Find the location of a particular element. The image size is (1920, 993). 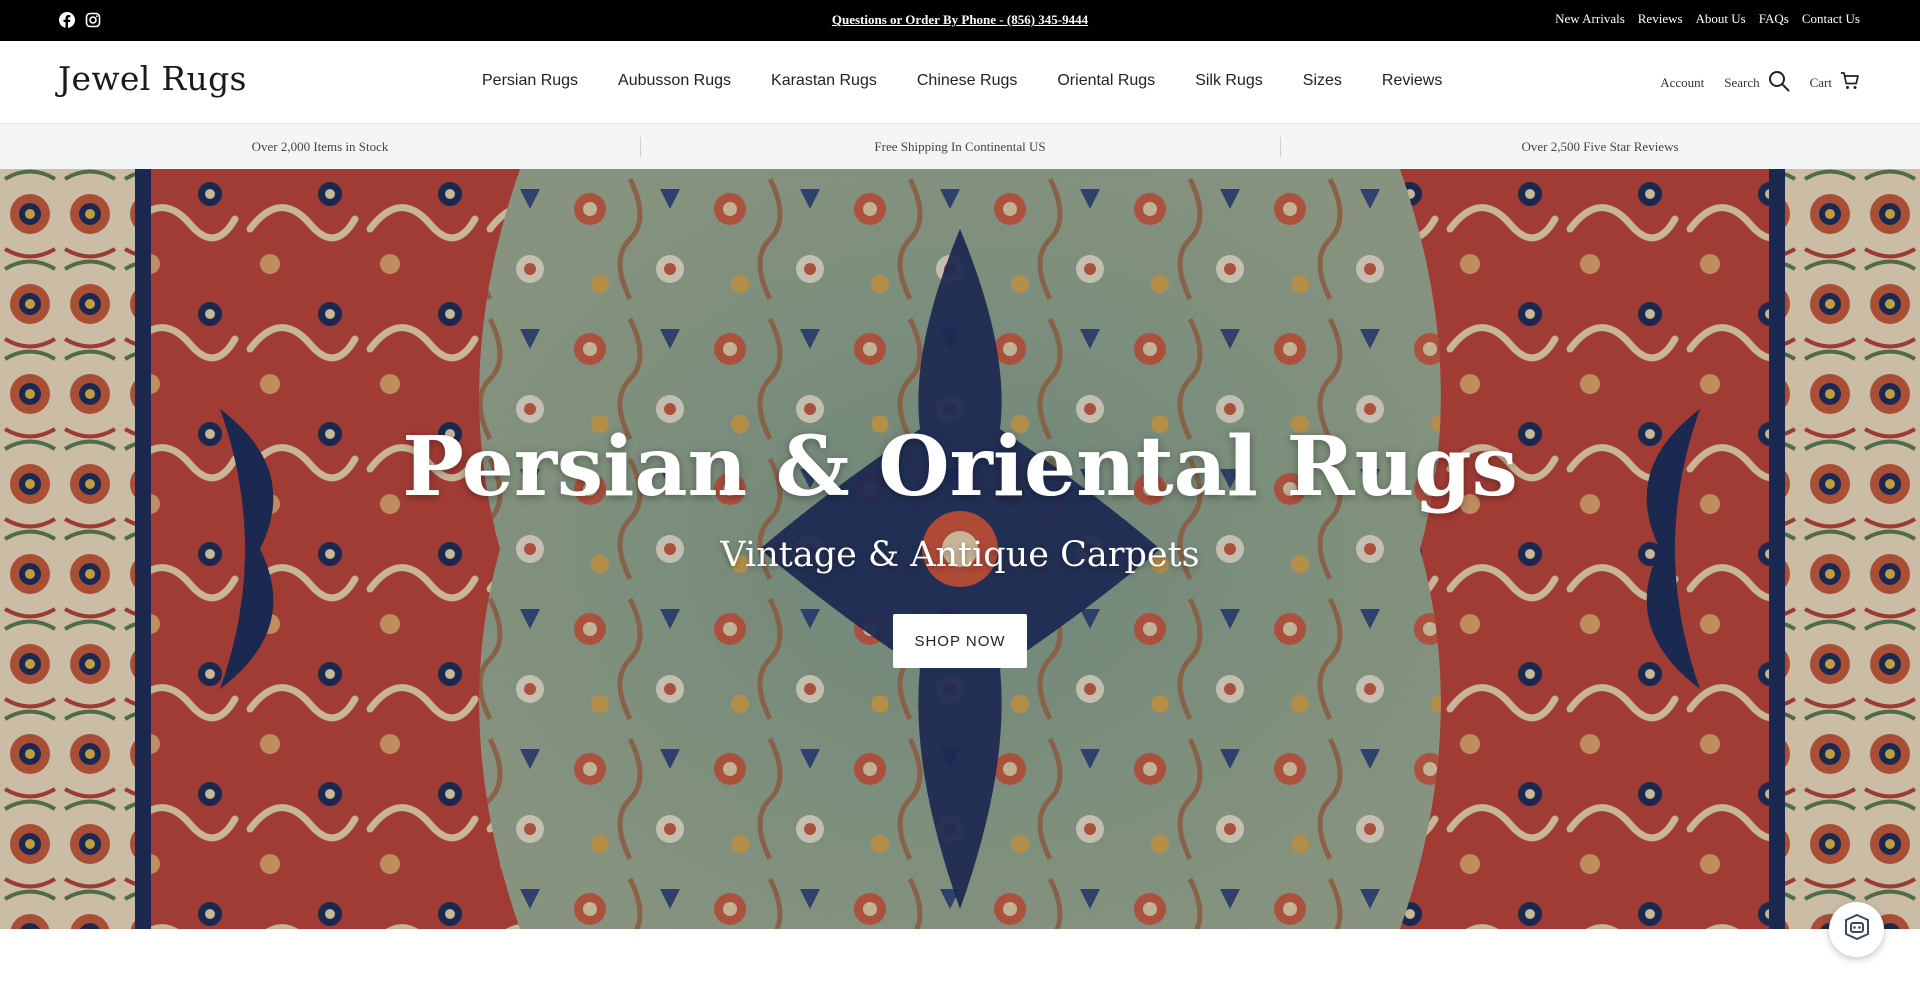

utility-link-contact-us: Contact Us is located at coordinates (1831, 19).